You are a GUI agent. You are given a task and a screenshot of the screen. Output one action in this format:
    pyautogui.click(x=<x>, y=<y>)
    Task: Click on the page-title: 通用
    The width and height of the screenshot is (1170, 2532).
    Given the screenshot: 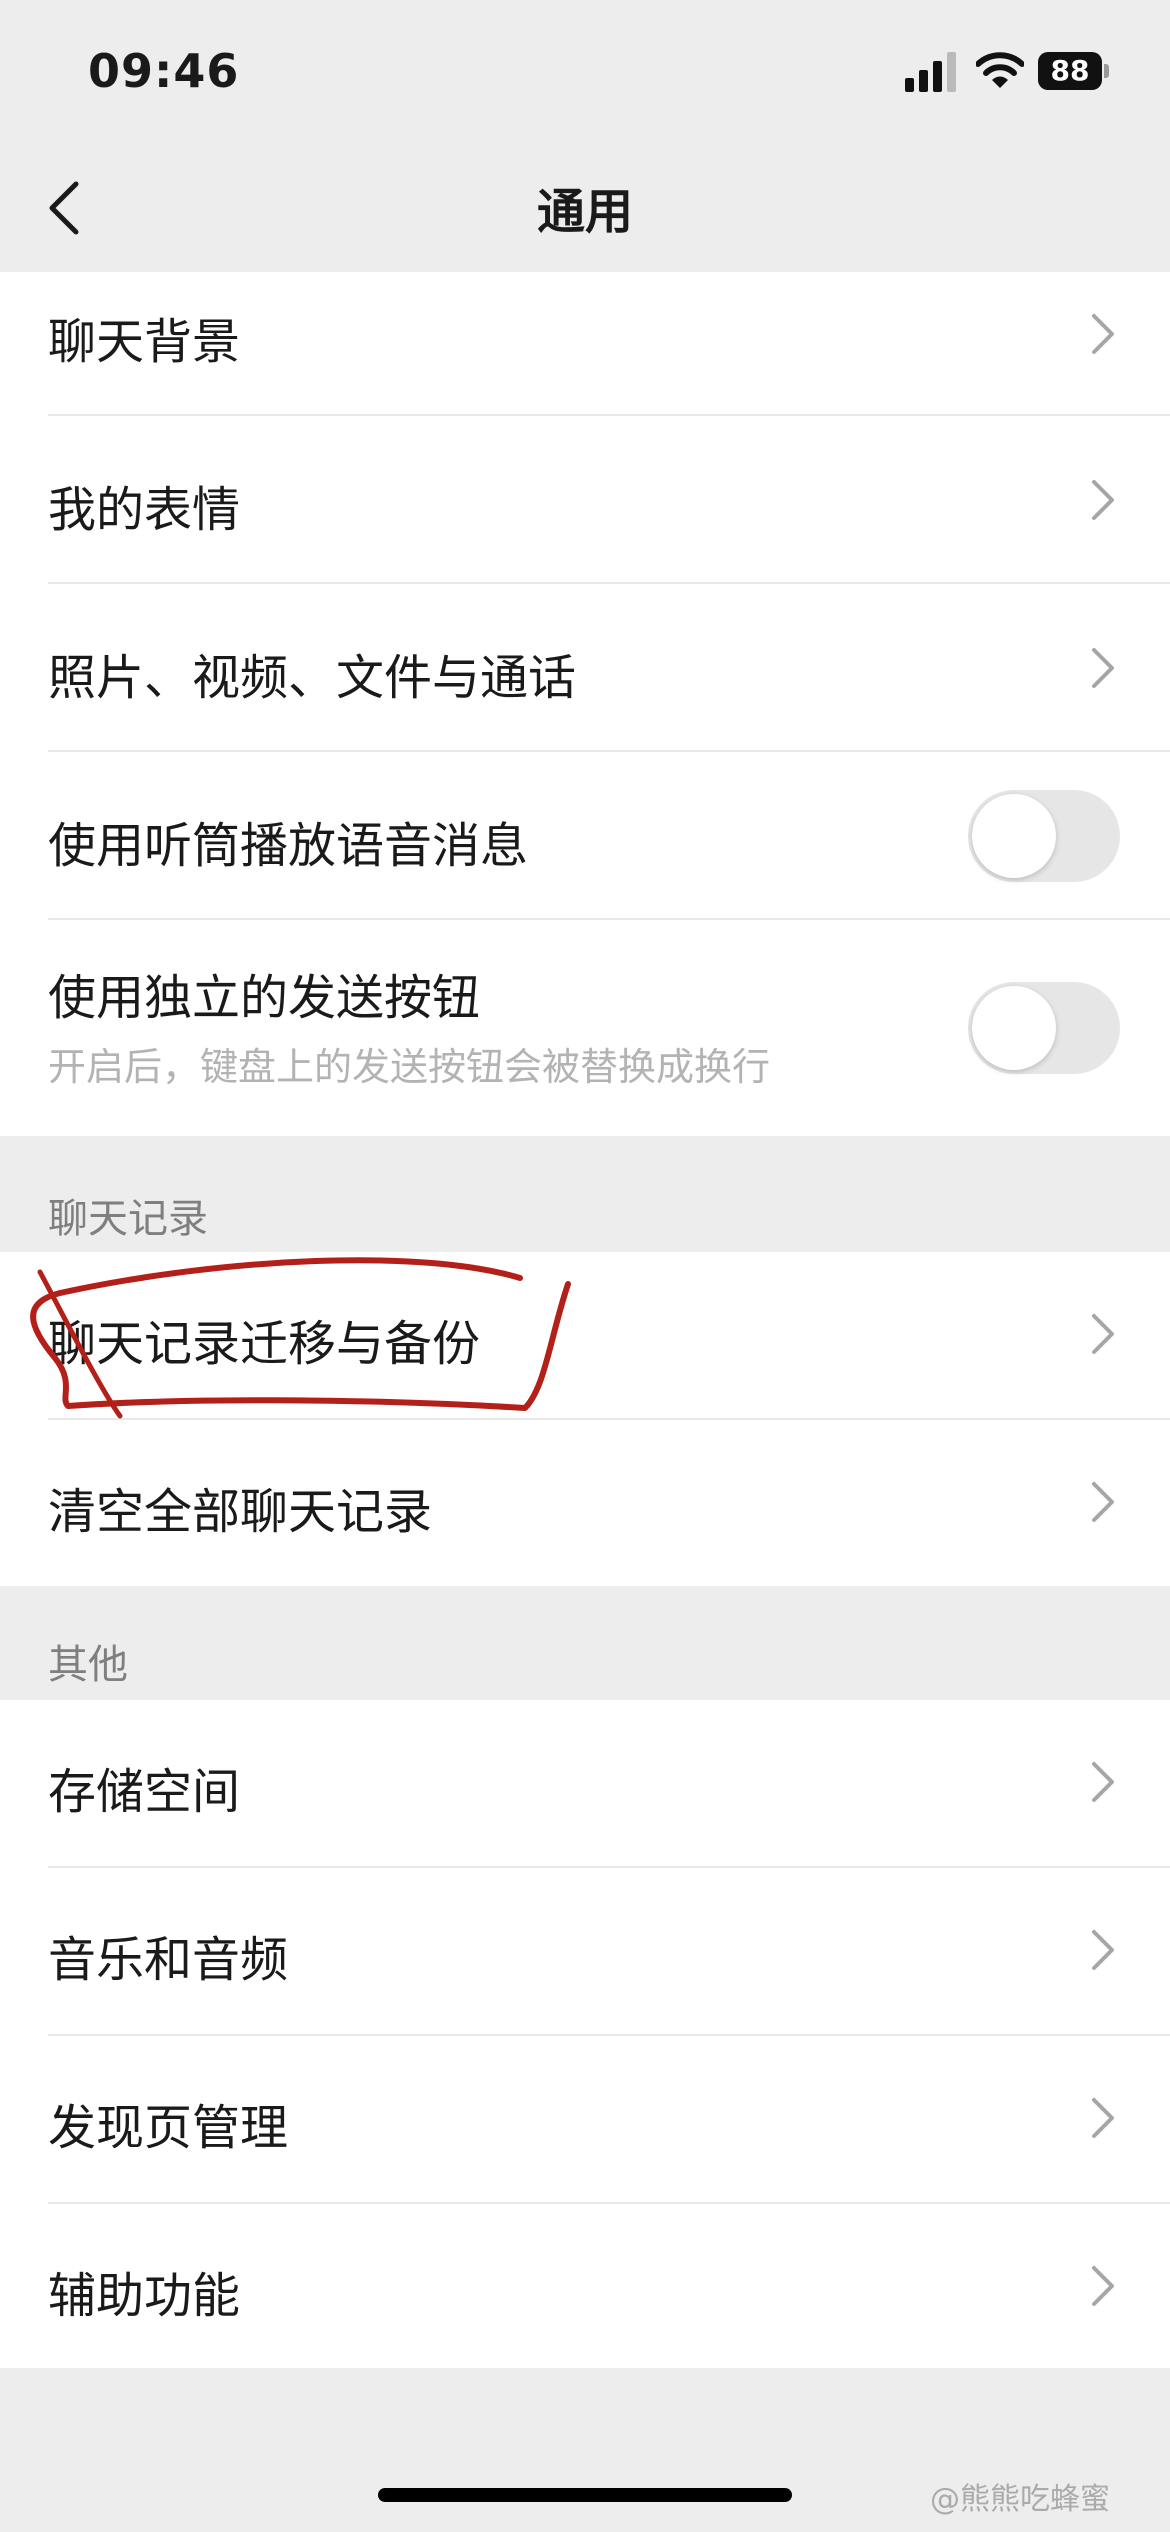 What is the action you would take?
    pyautogui.click(x=584, y=212)
    